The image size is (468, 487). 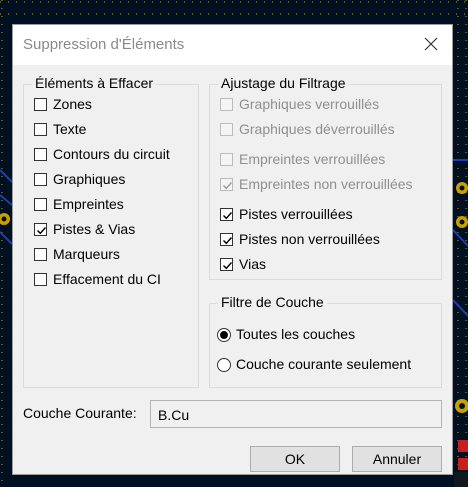 I want to click on checkbox-label: Pistes verrouillées, so click(x=296, y=214).